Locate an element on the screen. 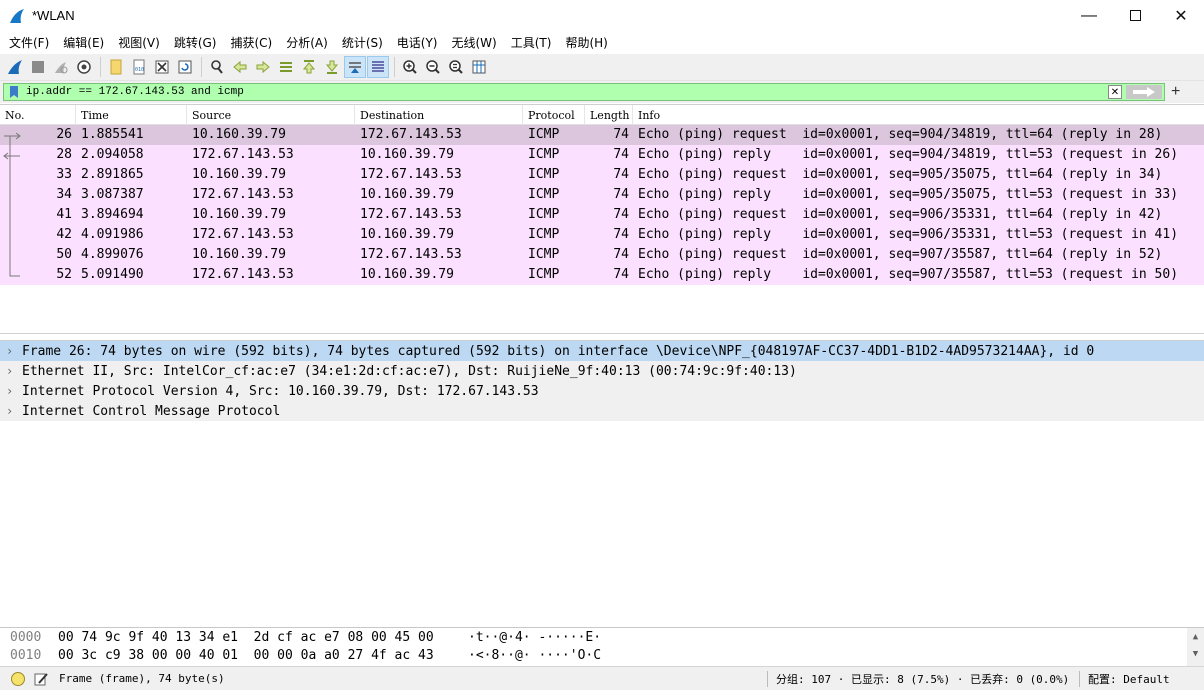 This screenshot has height=690, width=1204. expert-info-icon is located at coordinates (18, 678).